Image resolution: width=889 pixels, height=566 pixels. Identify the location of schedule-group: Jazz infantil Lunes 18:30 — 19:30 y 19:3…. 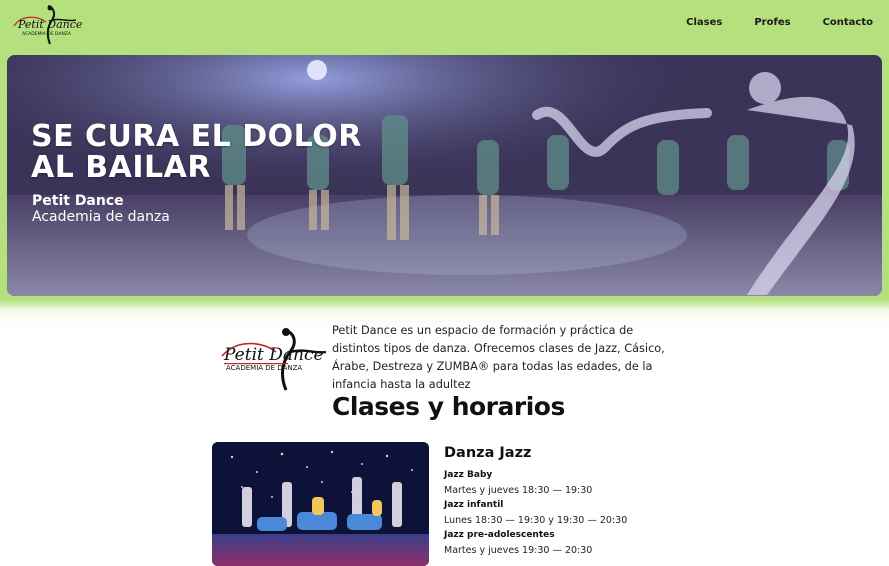
(594, 513).